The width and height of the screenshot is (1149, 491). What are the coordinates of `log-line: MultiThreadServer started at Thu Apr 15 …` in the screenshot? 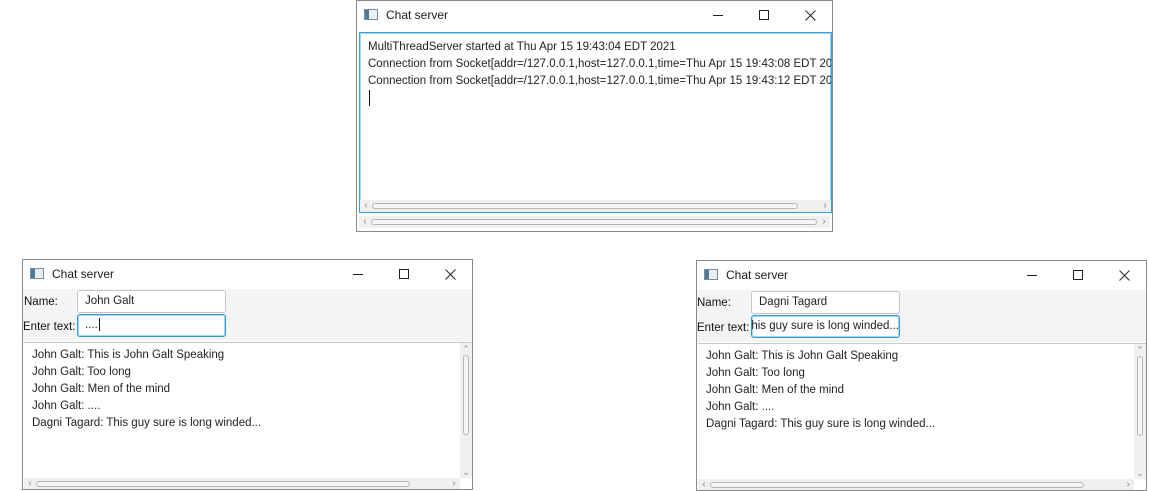 It's located at (522, 47).